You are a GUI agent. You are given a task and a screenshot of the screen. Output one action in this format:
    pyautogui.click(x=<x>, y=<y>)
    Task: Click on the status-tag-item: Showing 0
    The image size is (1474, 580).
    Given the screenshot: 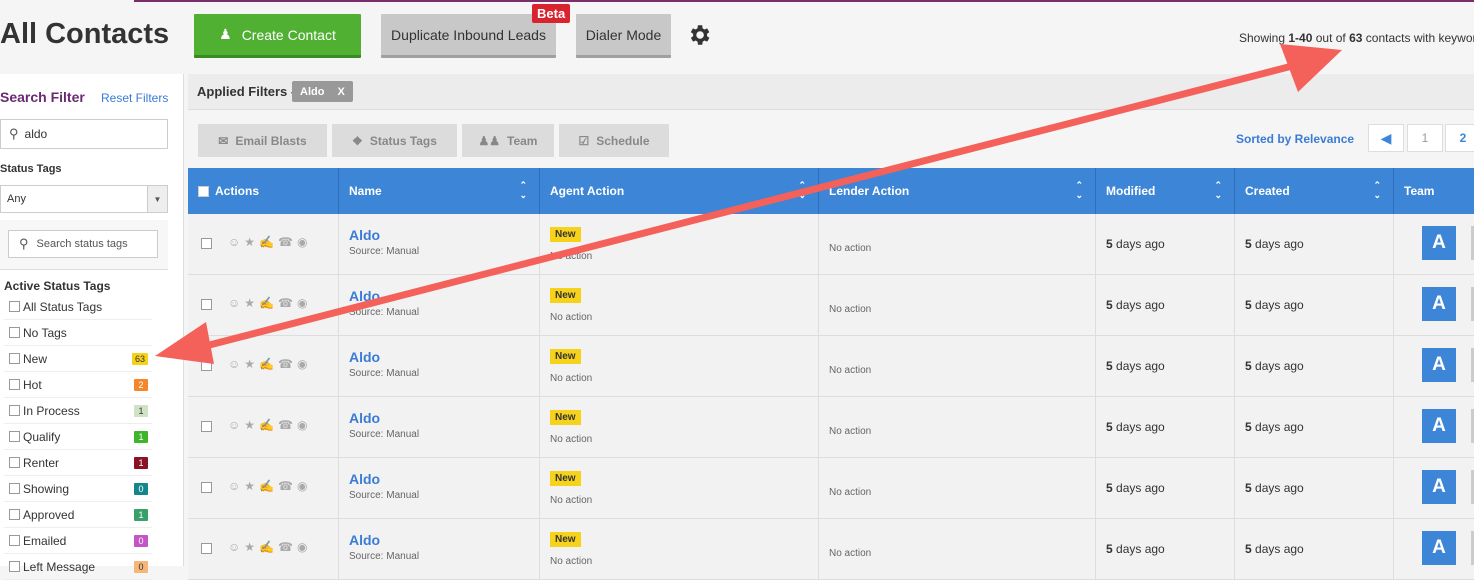 What is the action you would take?
    pyautogui.click(x=78, y=489)
    